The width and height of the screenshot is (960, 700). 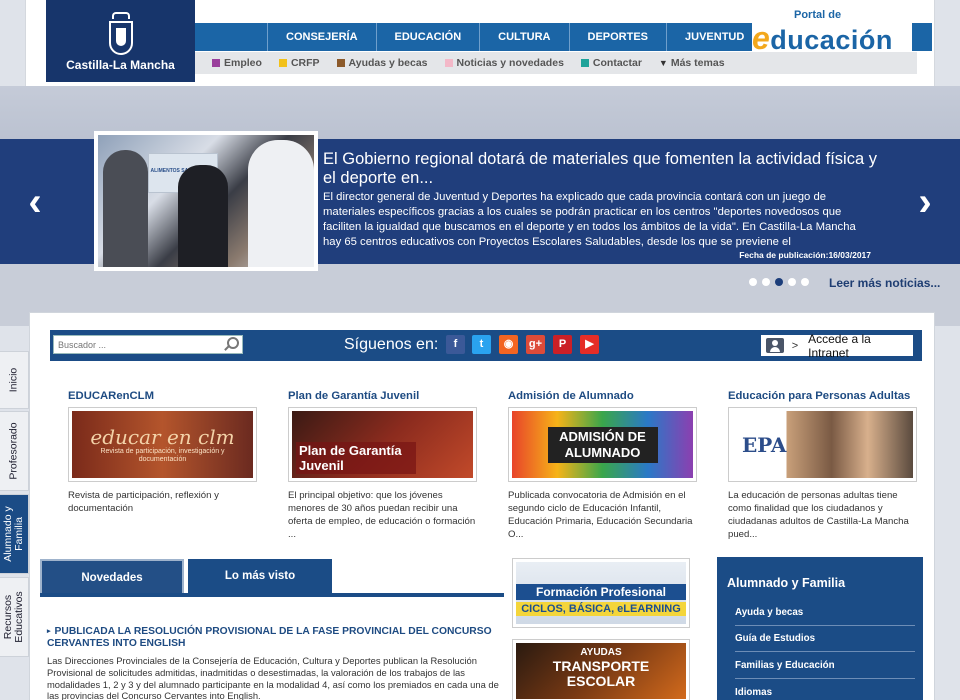 What do you see at coordinates (243, 63) in the screenshot?
I see `subnav-empleo-label: Empleo` at bounding box center [243, 63].